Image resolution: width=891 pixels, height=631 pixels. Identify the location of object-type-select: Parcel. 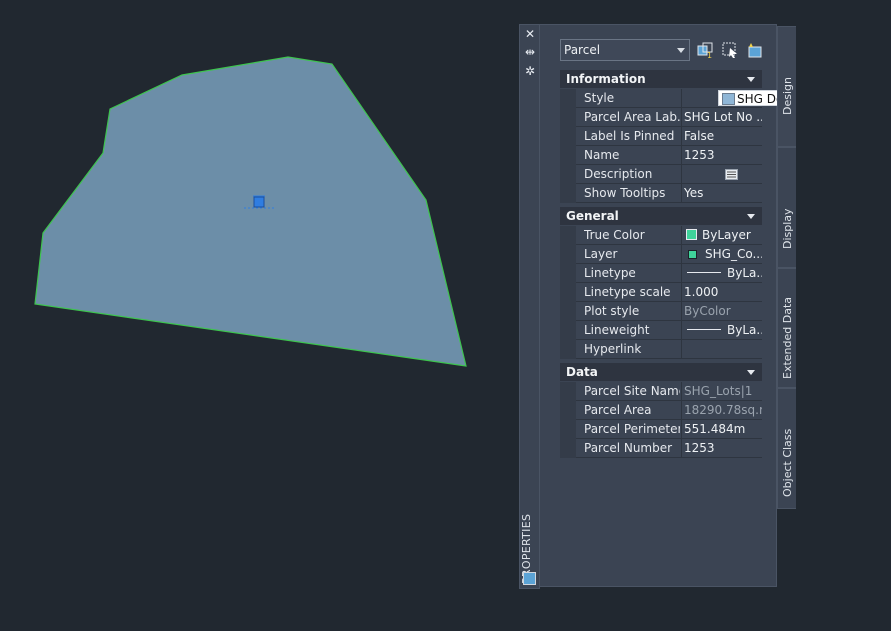
(625, 50).